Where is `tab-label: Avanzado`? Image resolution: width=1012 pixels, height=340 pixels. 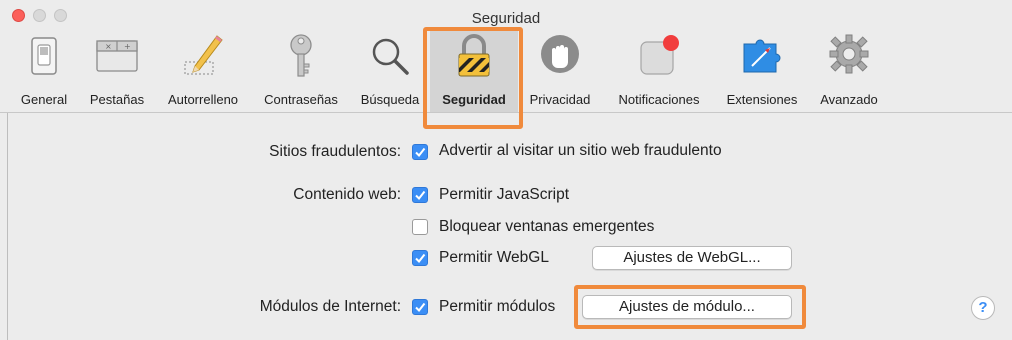
tab-label: Avanzado is located at coordinates (849, 99).